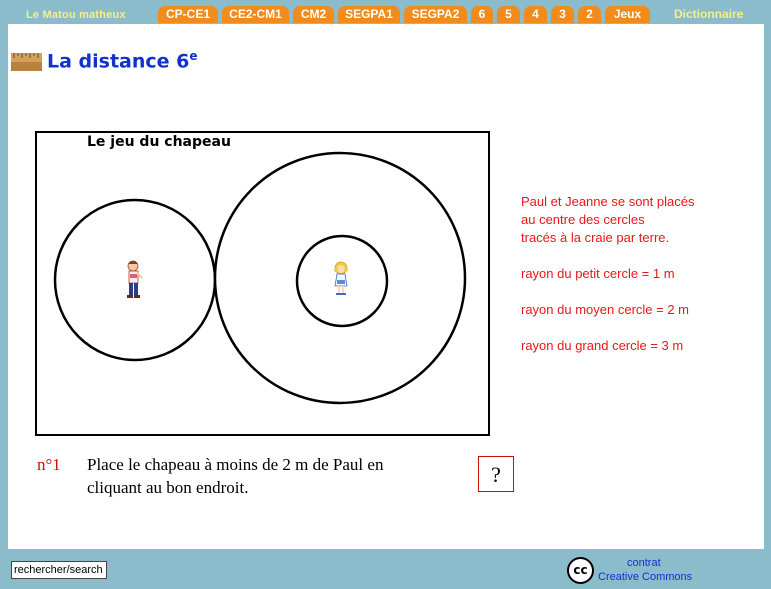  What do you see at coordinates (135, 280) in the screenshot?
I see `paul-circle` at bounding box center [135, 280].